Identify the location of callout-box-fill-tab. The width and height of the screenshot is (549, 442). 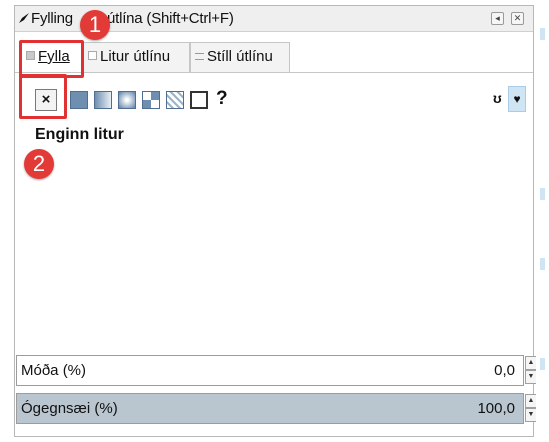
(51, 59).